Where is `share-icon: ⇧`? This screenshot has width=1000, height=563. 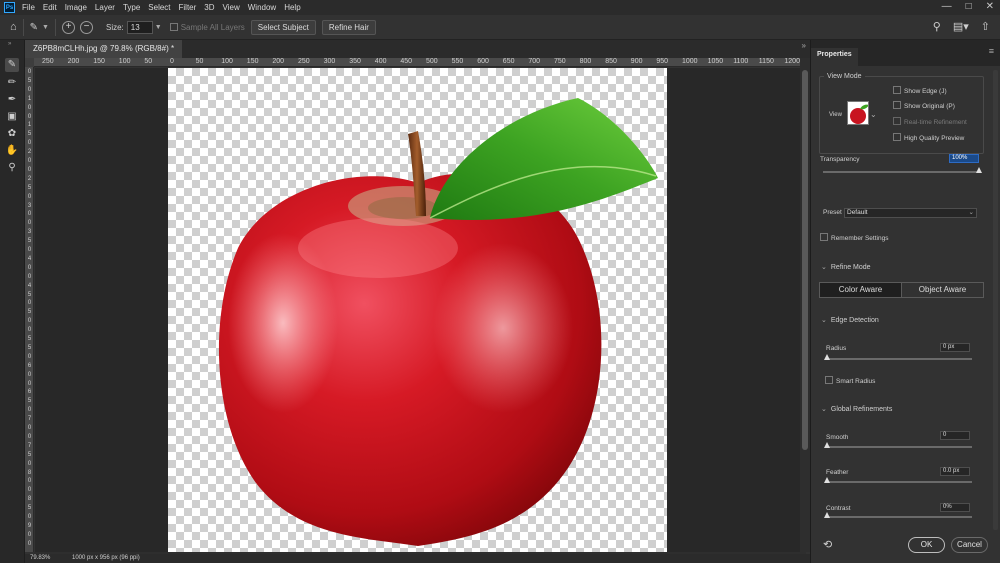 share-icon: ⇧ is located at coordinates (985, 26).